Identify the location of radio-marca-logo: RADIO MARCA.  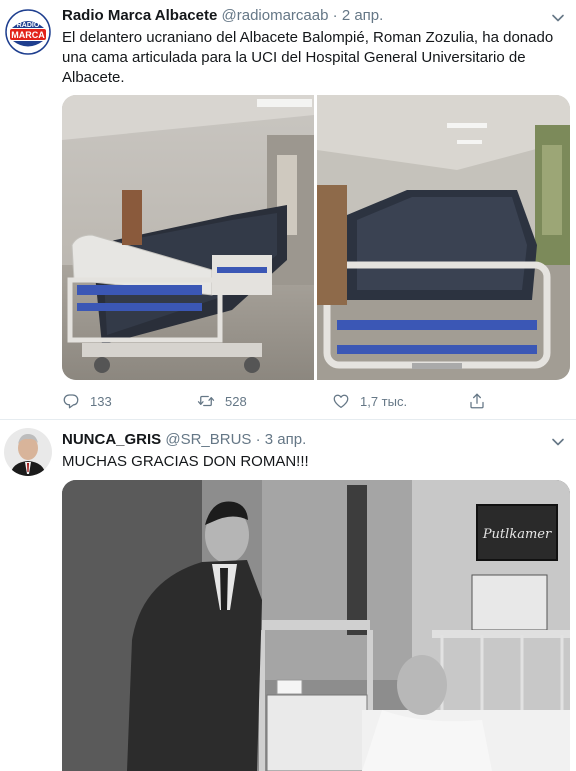
(28, 32).